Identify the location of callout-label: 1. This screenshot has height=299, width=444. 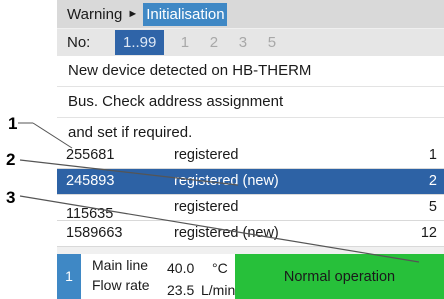
(13, 123).